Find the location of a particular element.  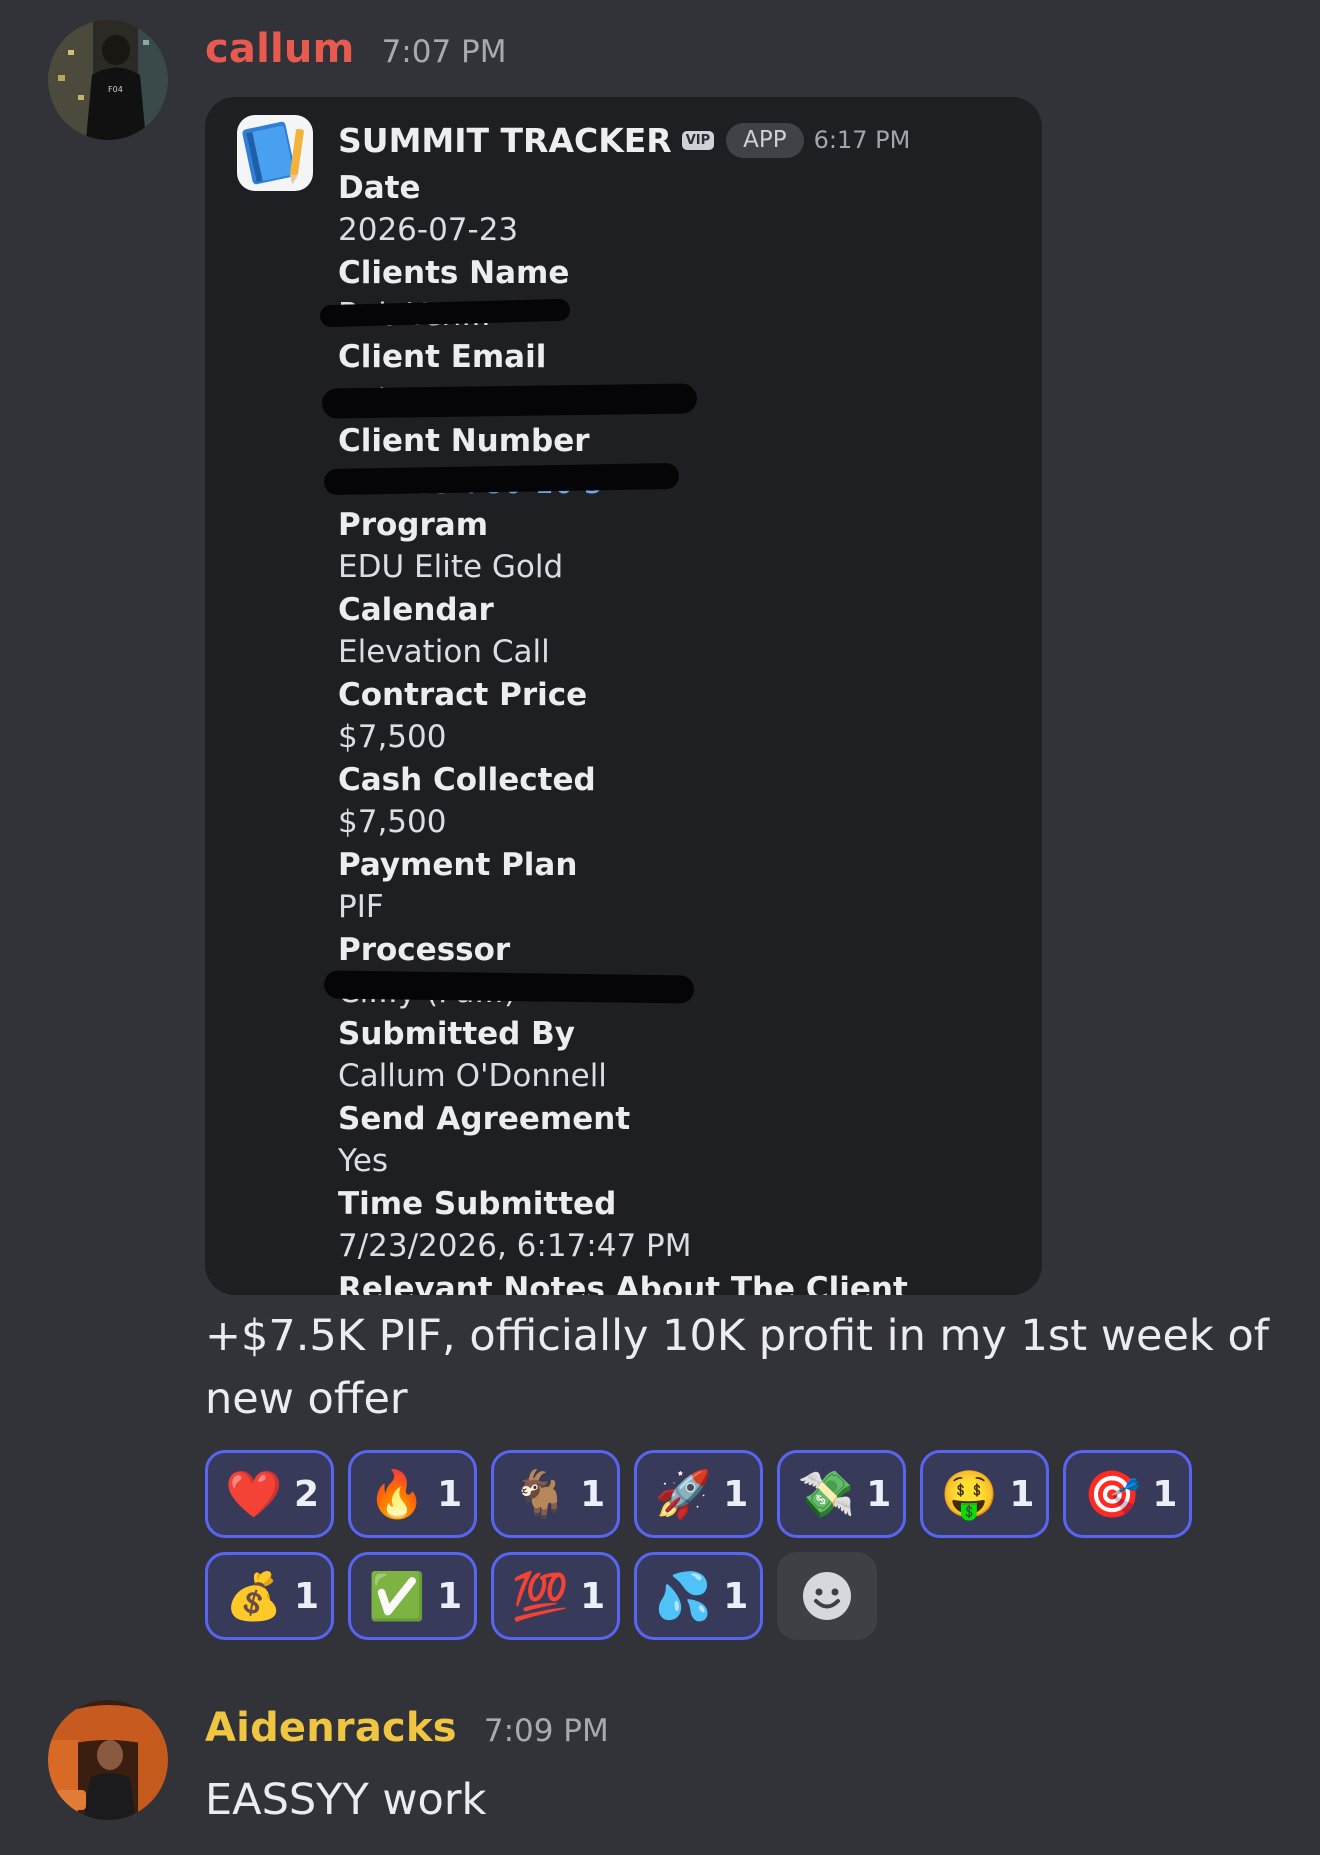

field-name-client-number: Client Number is located at coordinates (464, 441).